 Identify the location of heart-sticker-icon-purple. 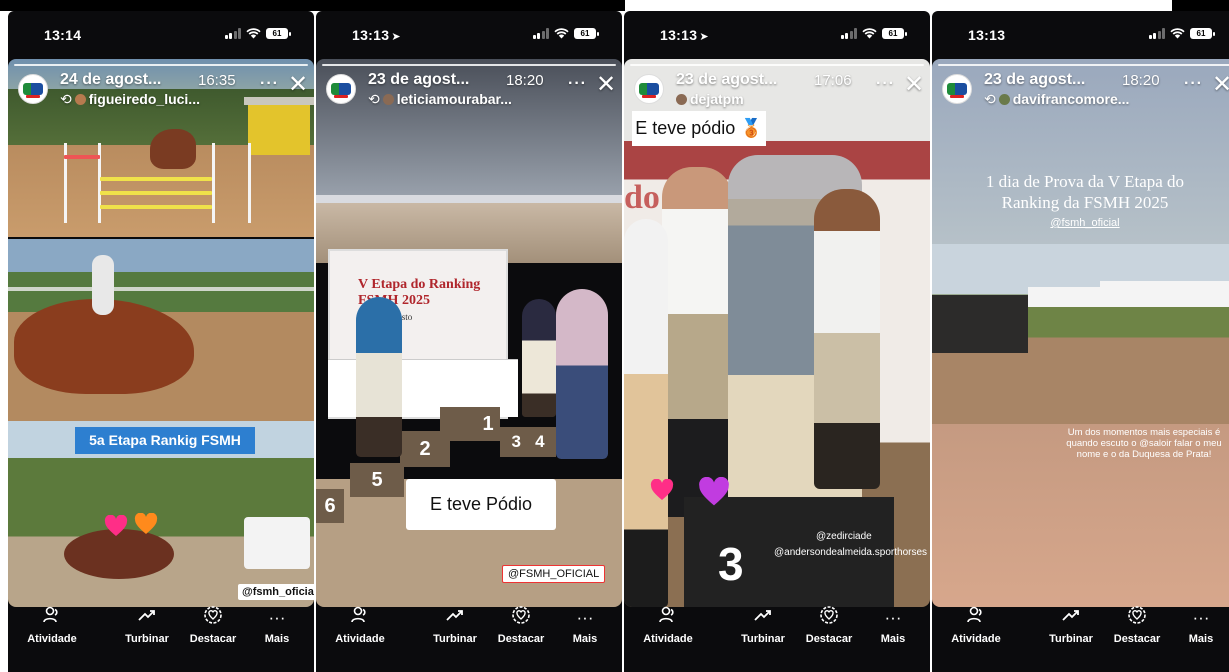
(714, 491).